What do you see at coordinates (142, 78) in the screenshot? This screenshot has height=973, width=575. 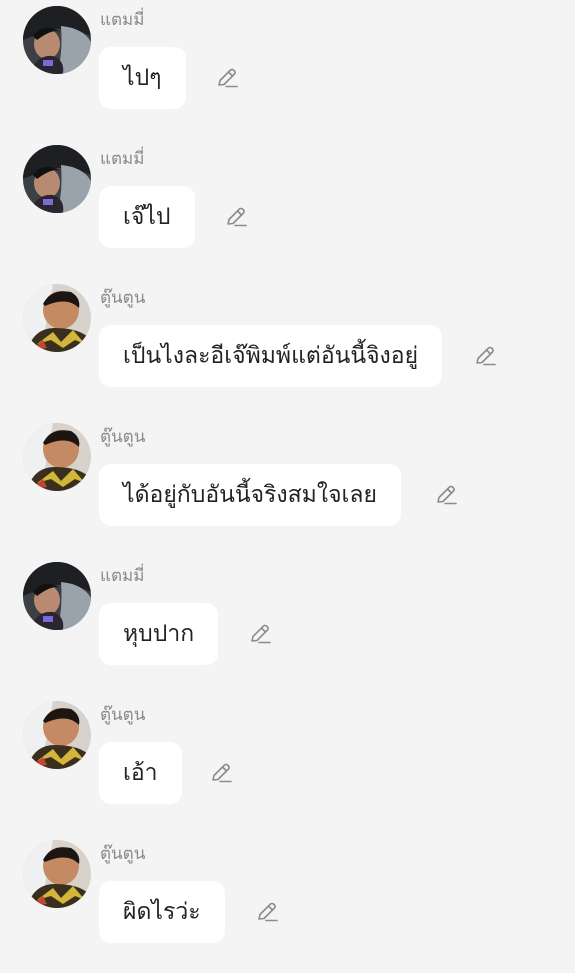 I see `message-bubble: ไปๆ` at bounding box center [142, 78].